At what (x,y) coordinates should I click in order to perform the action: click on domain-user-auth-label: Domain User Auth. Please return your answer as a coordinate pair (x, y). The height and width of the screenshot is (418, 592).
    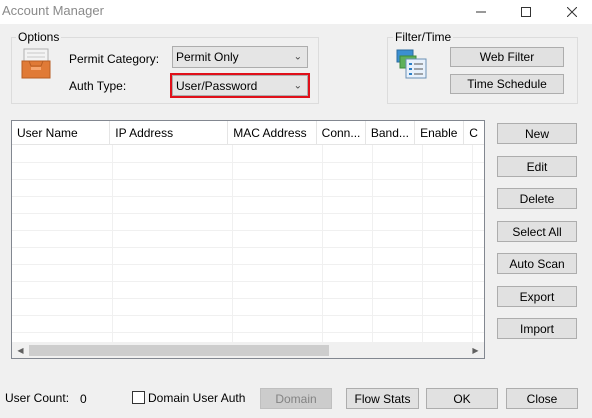
    Looking at the image, I should click on (196, 398).